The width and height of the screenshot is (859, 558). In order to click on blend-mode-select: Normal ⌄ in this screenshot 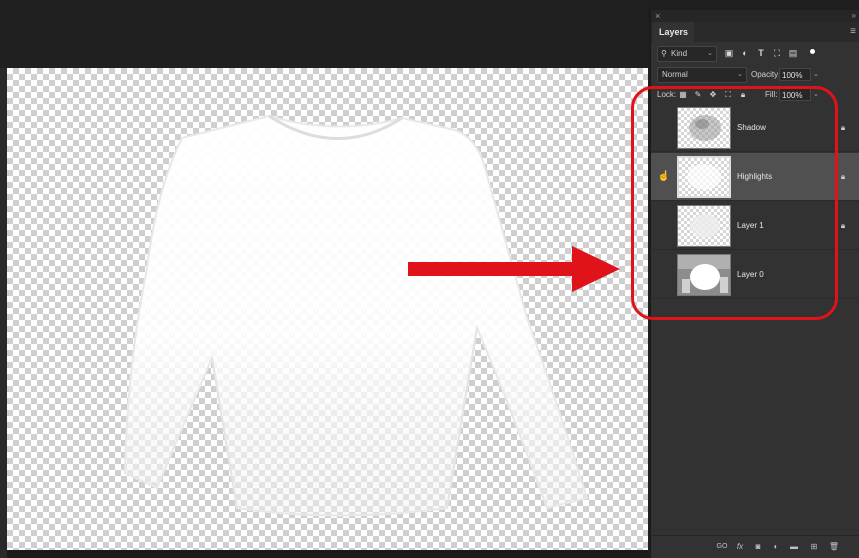, I will do `click(702, 75)`.